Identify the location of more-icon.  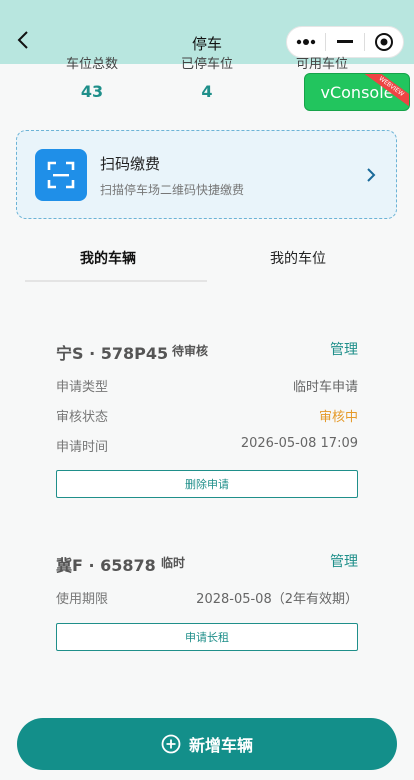
(306, 42).